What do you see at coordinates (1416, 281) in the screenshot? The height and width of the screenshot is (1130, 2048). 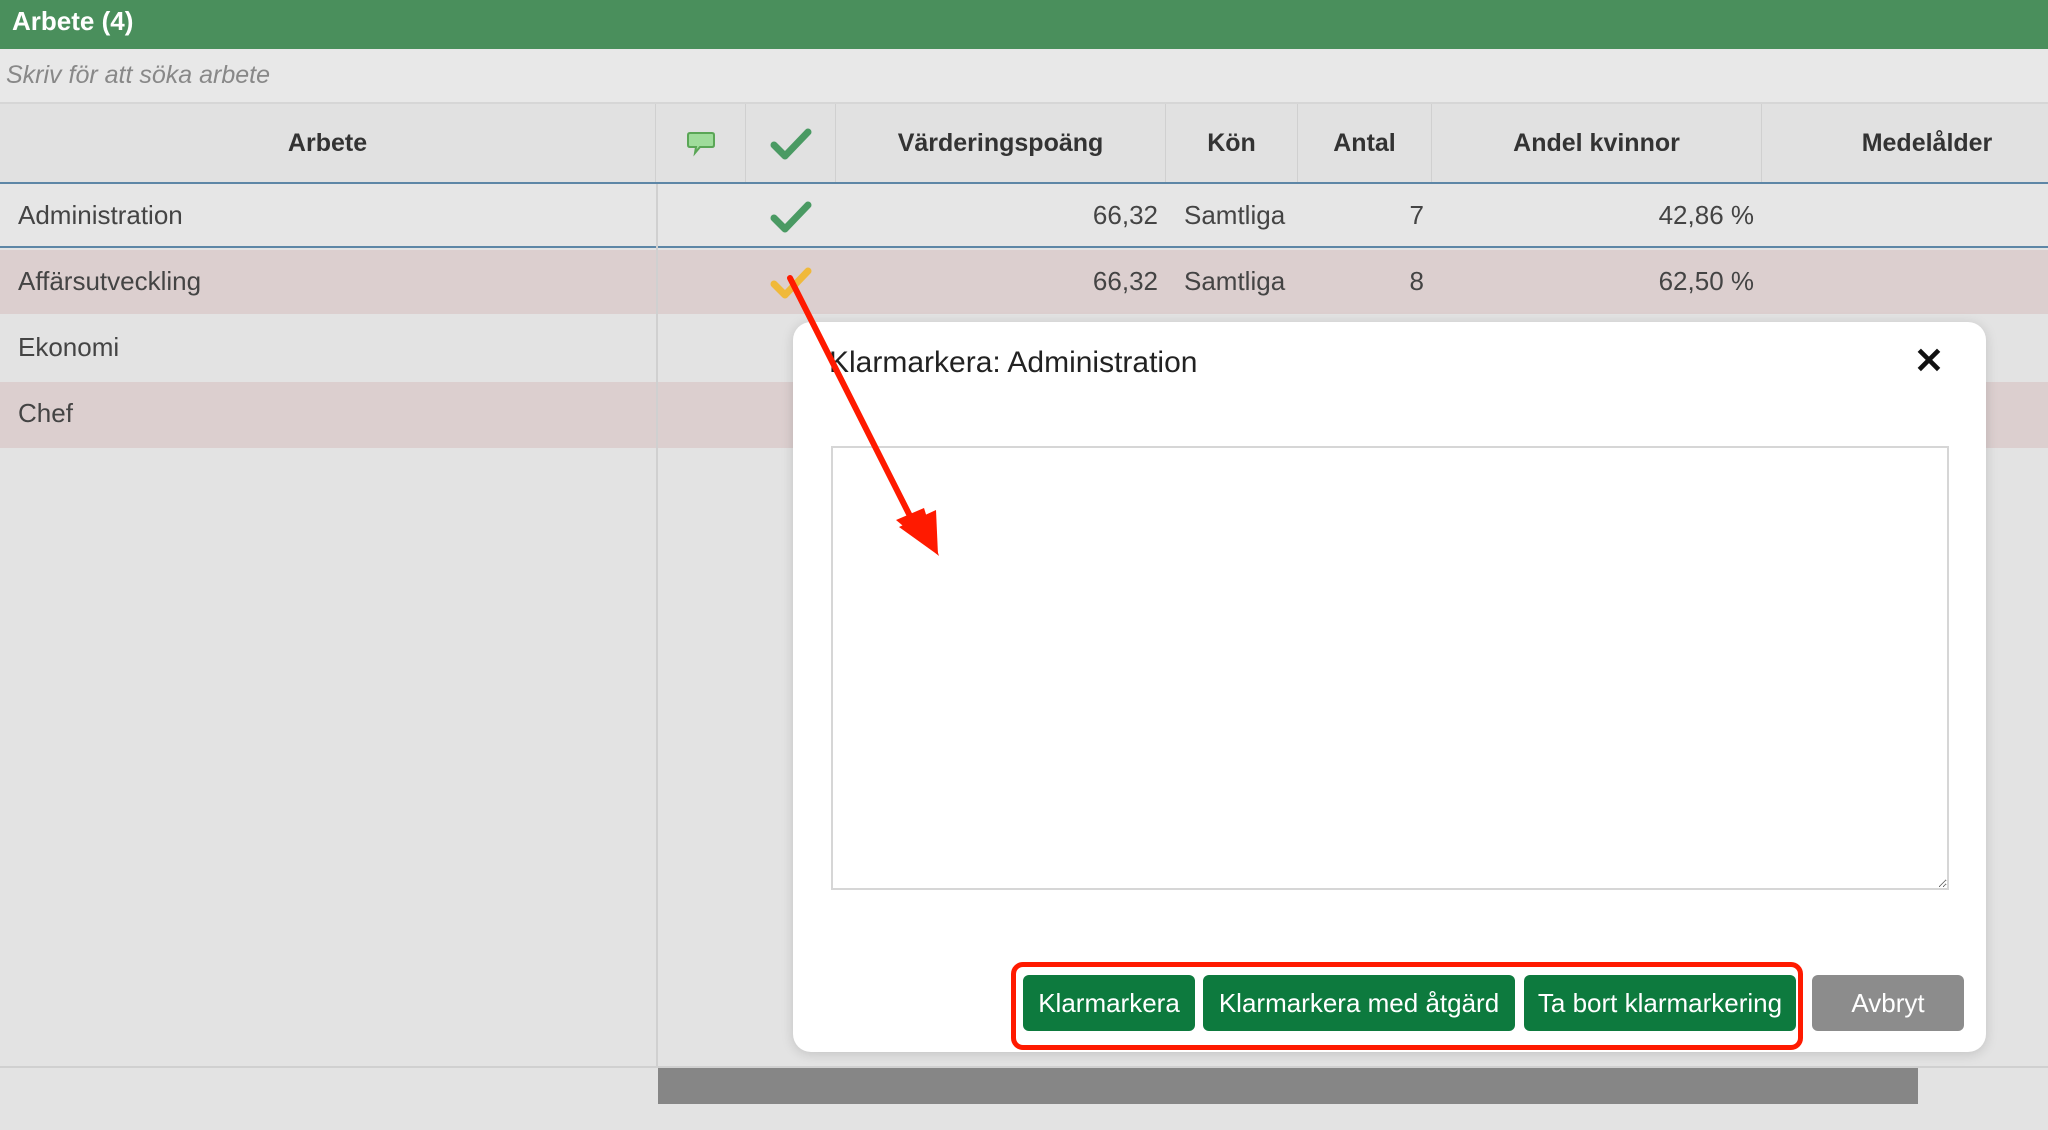 I see `row-antal: 8` at bounding box center [1416, 281].